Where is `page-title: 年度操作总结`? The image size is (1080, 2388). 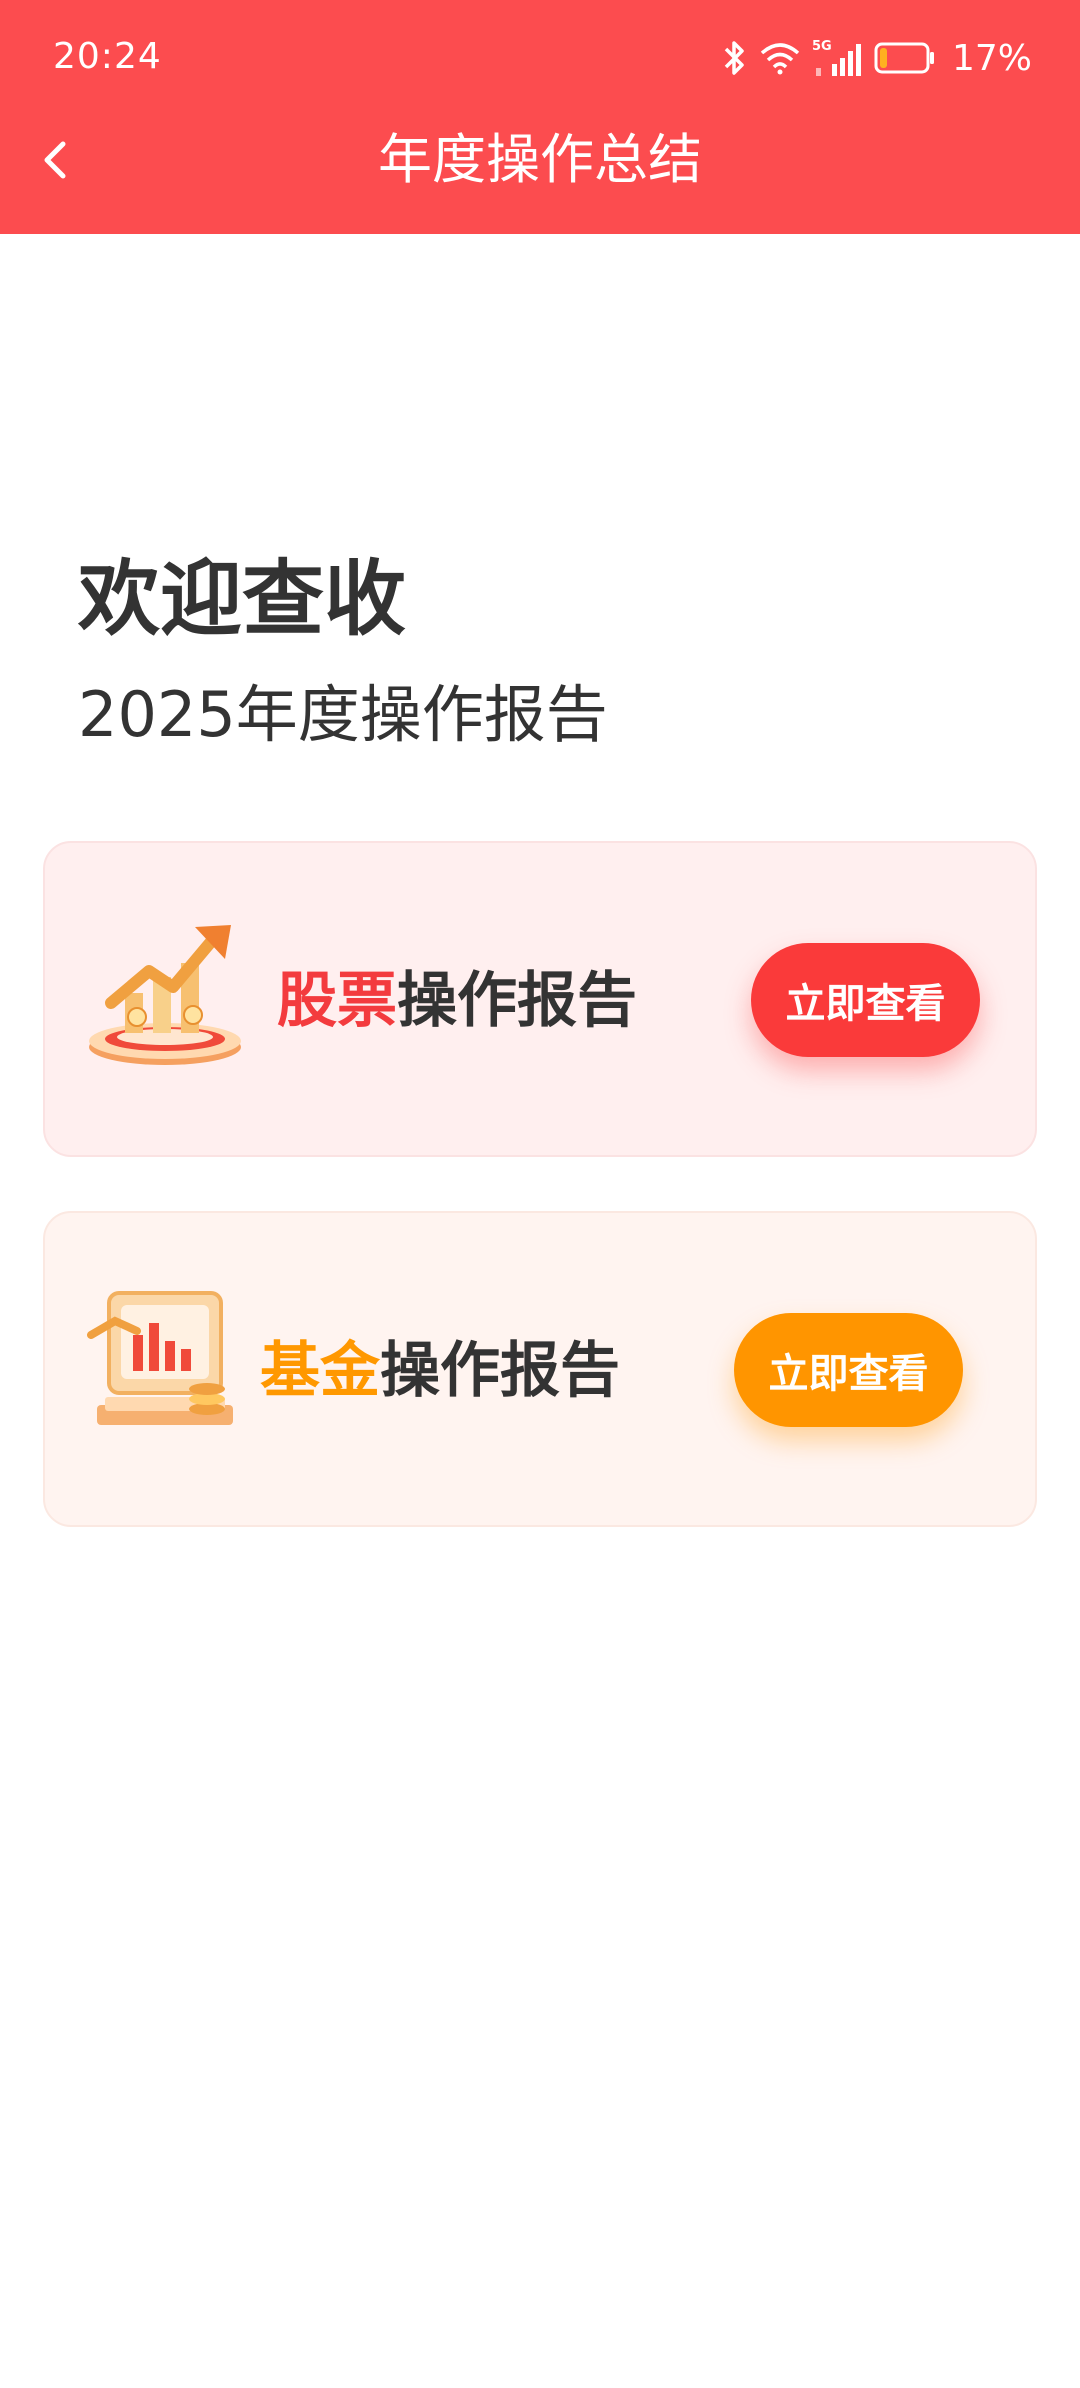 page-title: 年度操作总结 is located at coordinates (540, 159).